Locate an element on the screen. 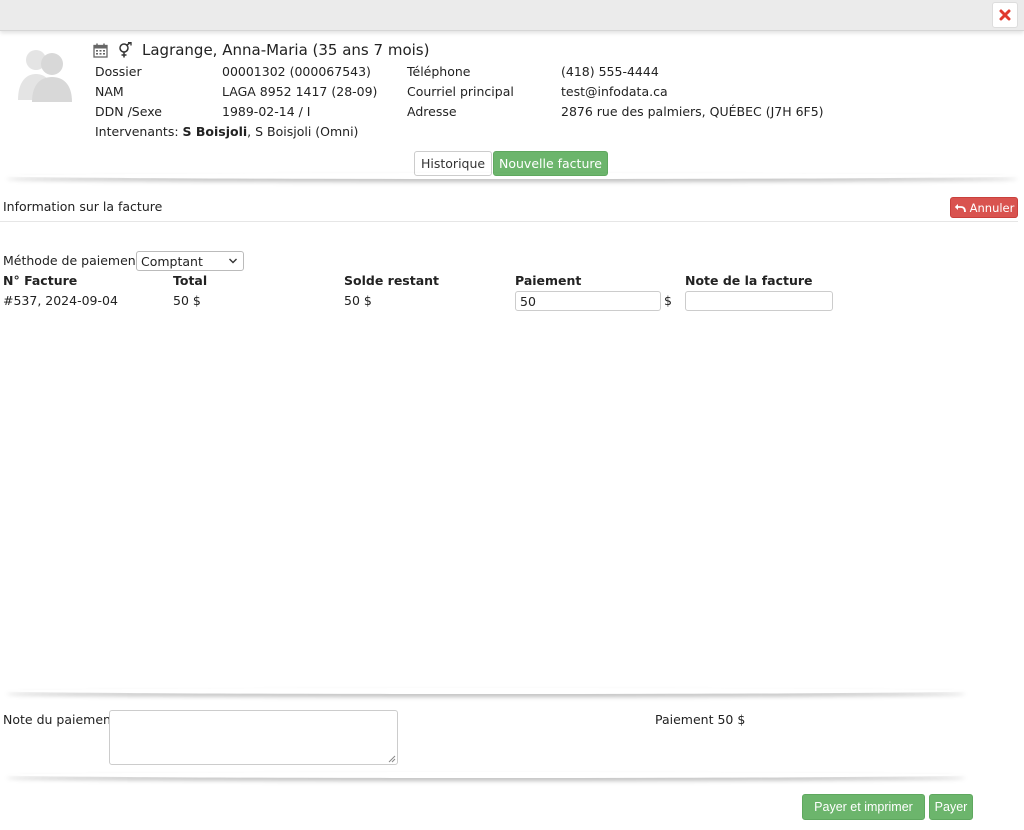  intervenant-rest: , S Boisjoli (Omni) is located at coordinates (303, 131).